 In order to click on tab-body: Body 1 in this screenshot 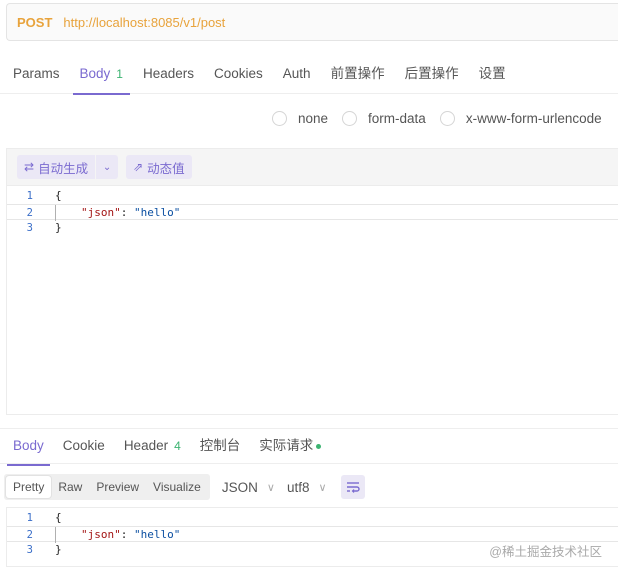, I will do `click(101, 76)`.